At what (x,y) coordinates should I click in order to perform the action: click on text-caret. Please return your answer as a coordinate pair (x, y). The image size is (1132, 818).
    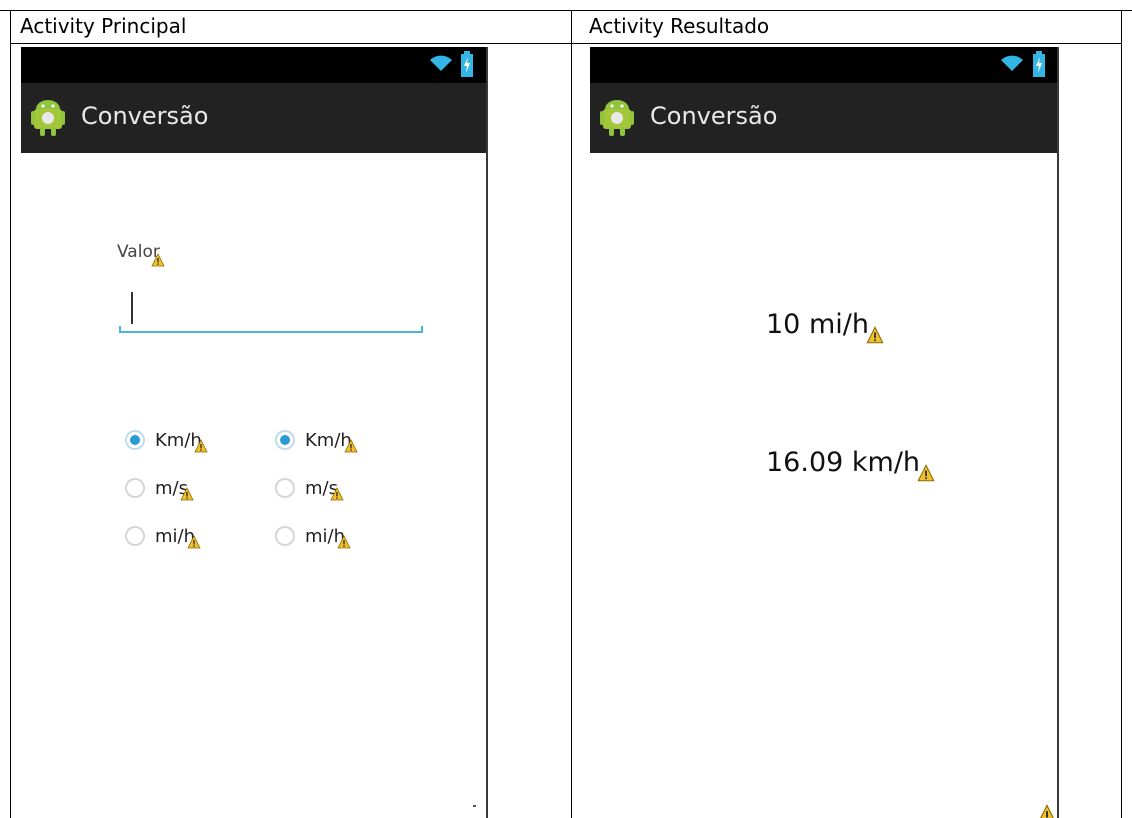
    Looking at the image, I should click on (132, 308).